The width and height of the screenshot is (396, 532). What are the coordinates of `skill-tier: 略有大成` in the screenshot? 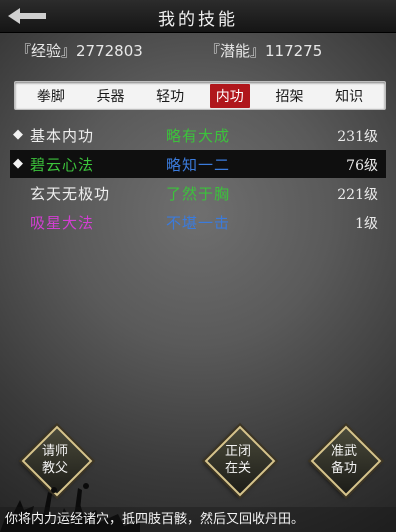 It's located at (198, 136).